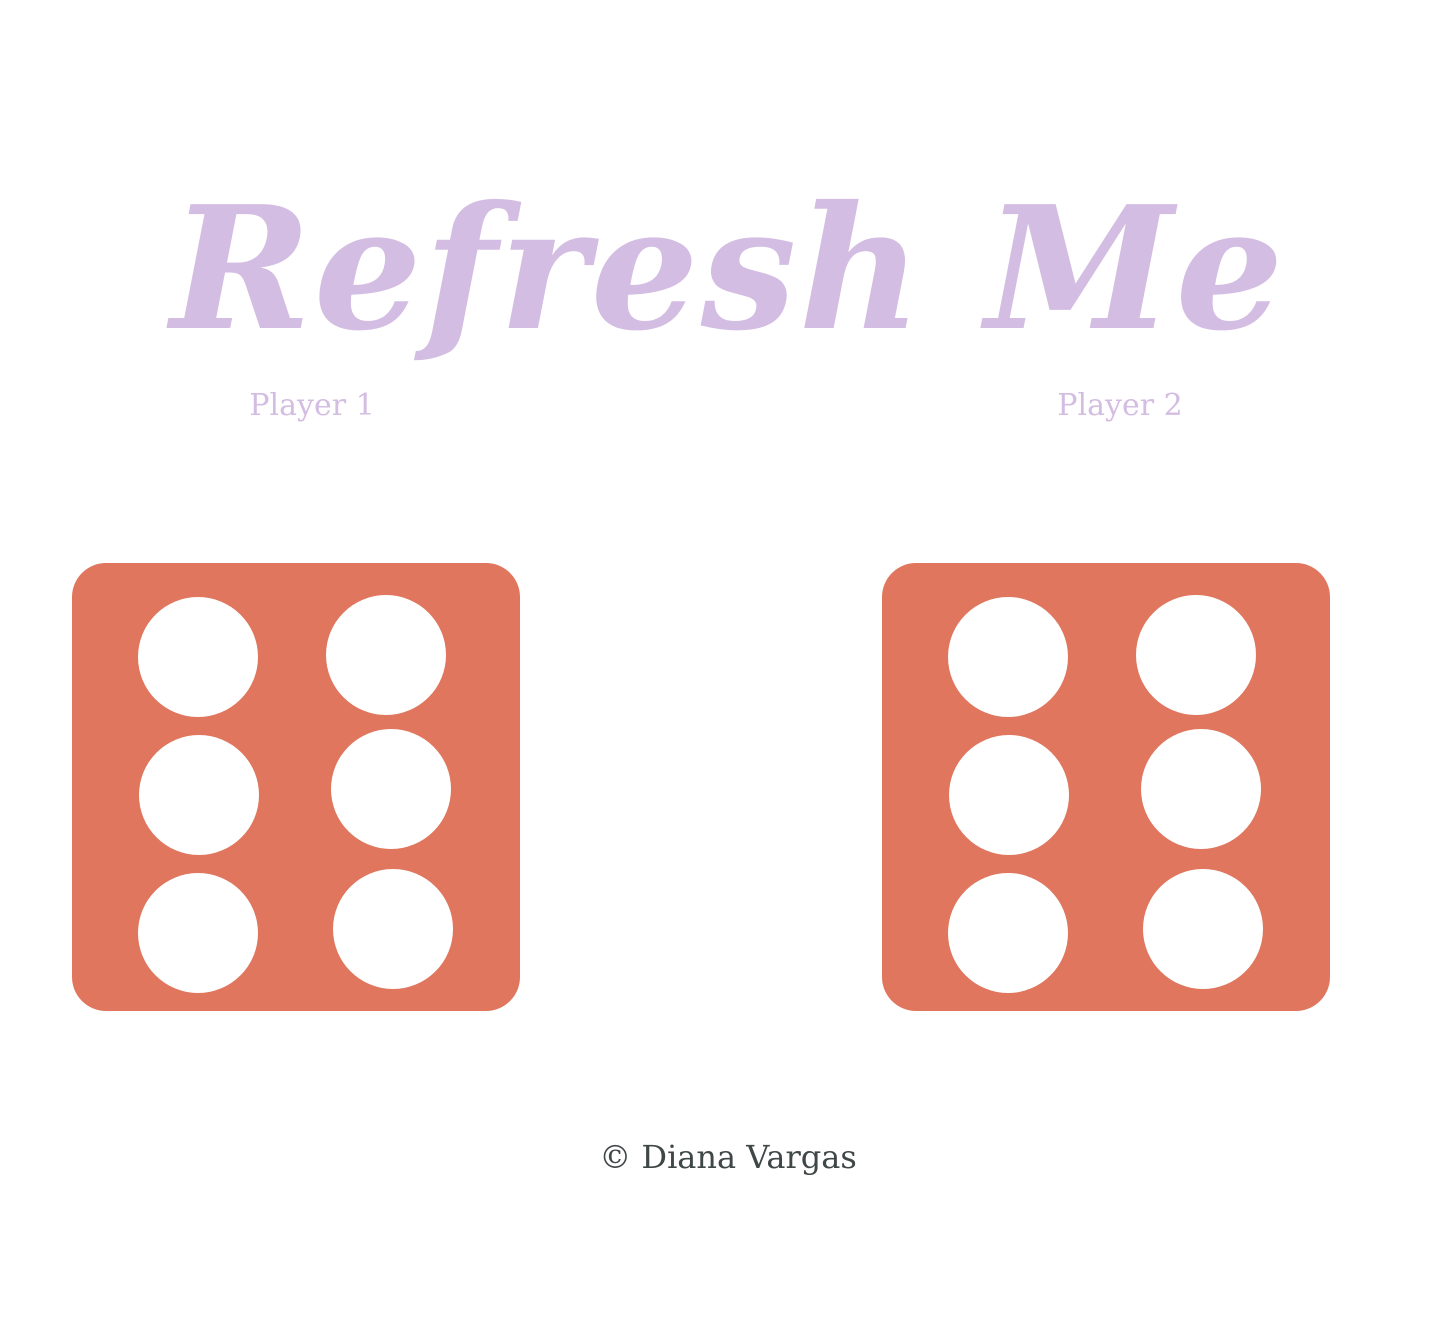 The image size is (1456, 1324). What do you see at coordinates (312, 405) in the screenshot?
I see `player-1-label: Player 1` at bounding box center [312, 405].